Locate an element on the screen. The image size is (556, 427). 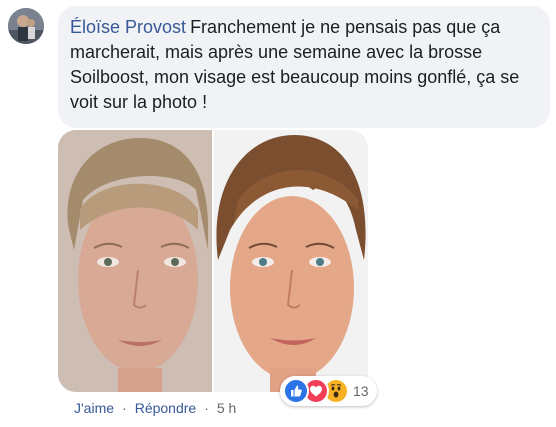
comment-timestamp: 5 h is located at coordinates (226, 408).